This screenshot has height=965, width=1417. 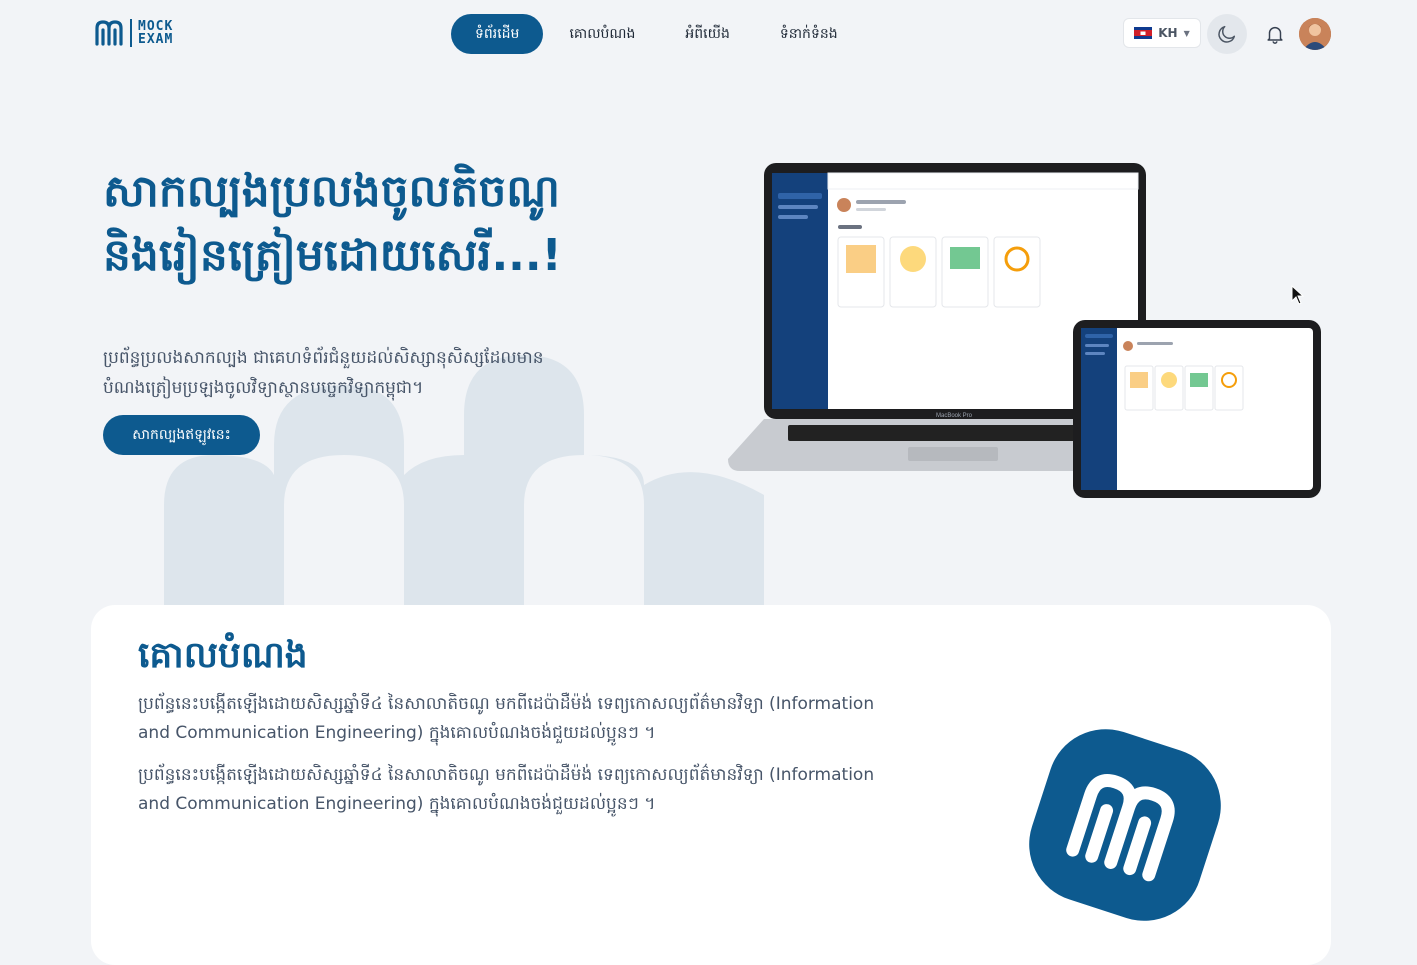 I want to click on avatar, so click(x=1315, y=34).